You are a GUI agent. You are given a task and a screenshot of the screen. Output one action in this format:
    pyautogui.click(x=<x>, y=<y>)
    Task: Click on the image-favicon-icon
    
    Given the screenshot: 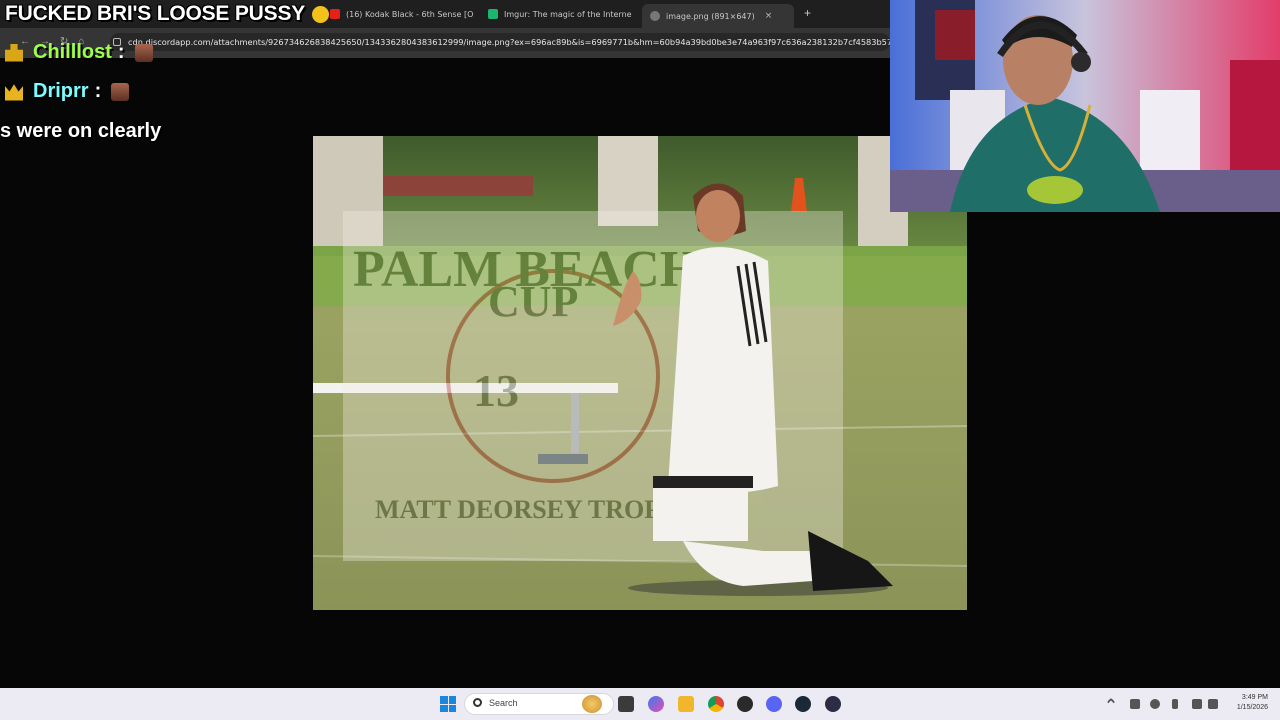 What is the action you would take?
    pyautogui.click(x=655, y=16)
    